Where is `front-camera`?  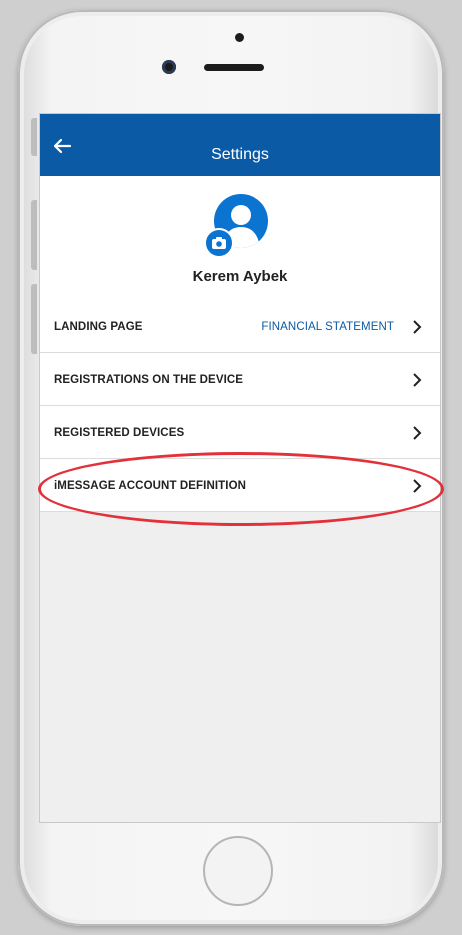
front-camera is located at coordinates (169, 67).